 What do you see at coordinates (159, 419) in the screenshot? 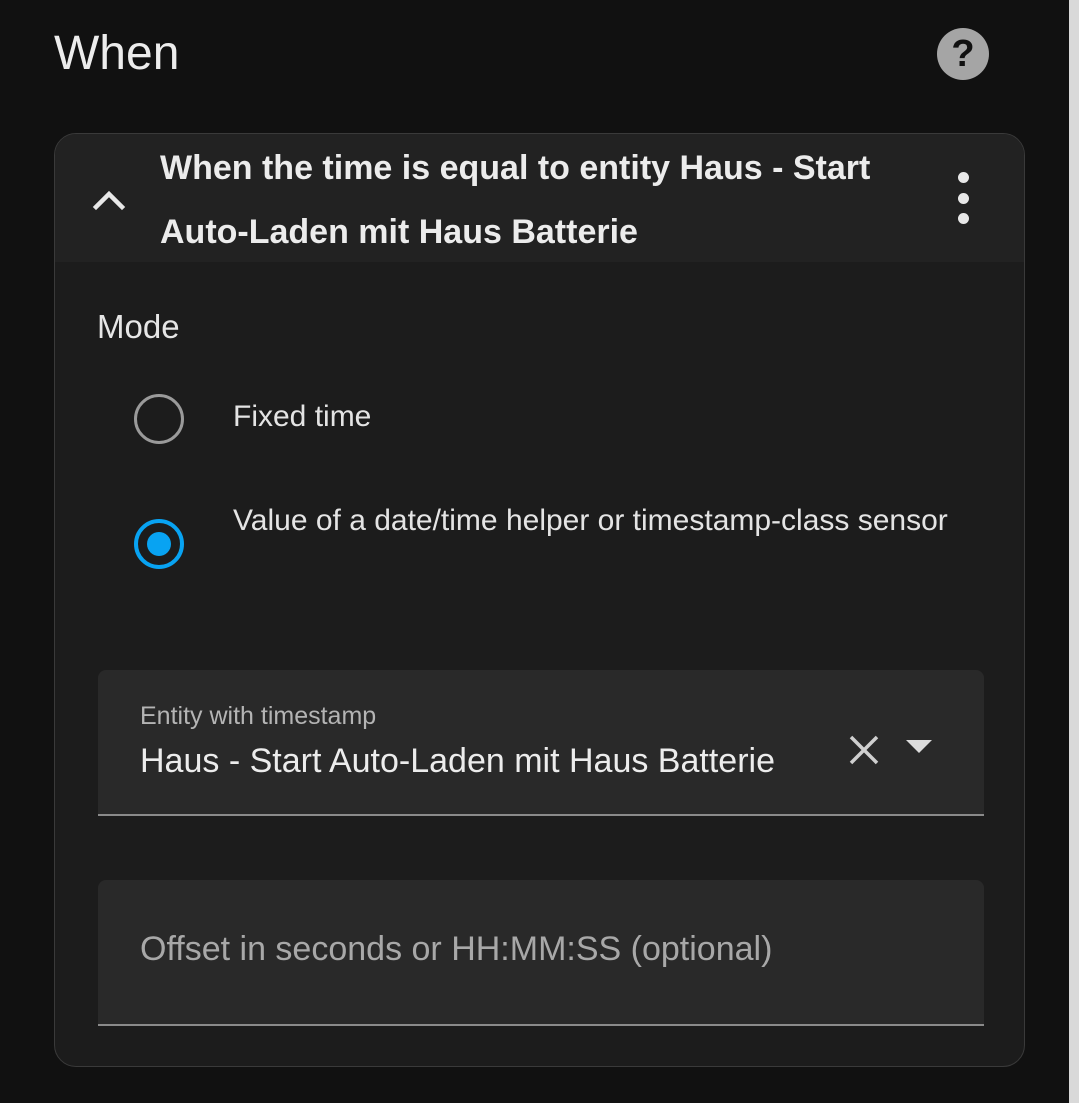
I see `radio-fixed-time` at bounding box center [159, 419].